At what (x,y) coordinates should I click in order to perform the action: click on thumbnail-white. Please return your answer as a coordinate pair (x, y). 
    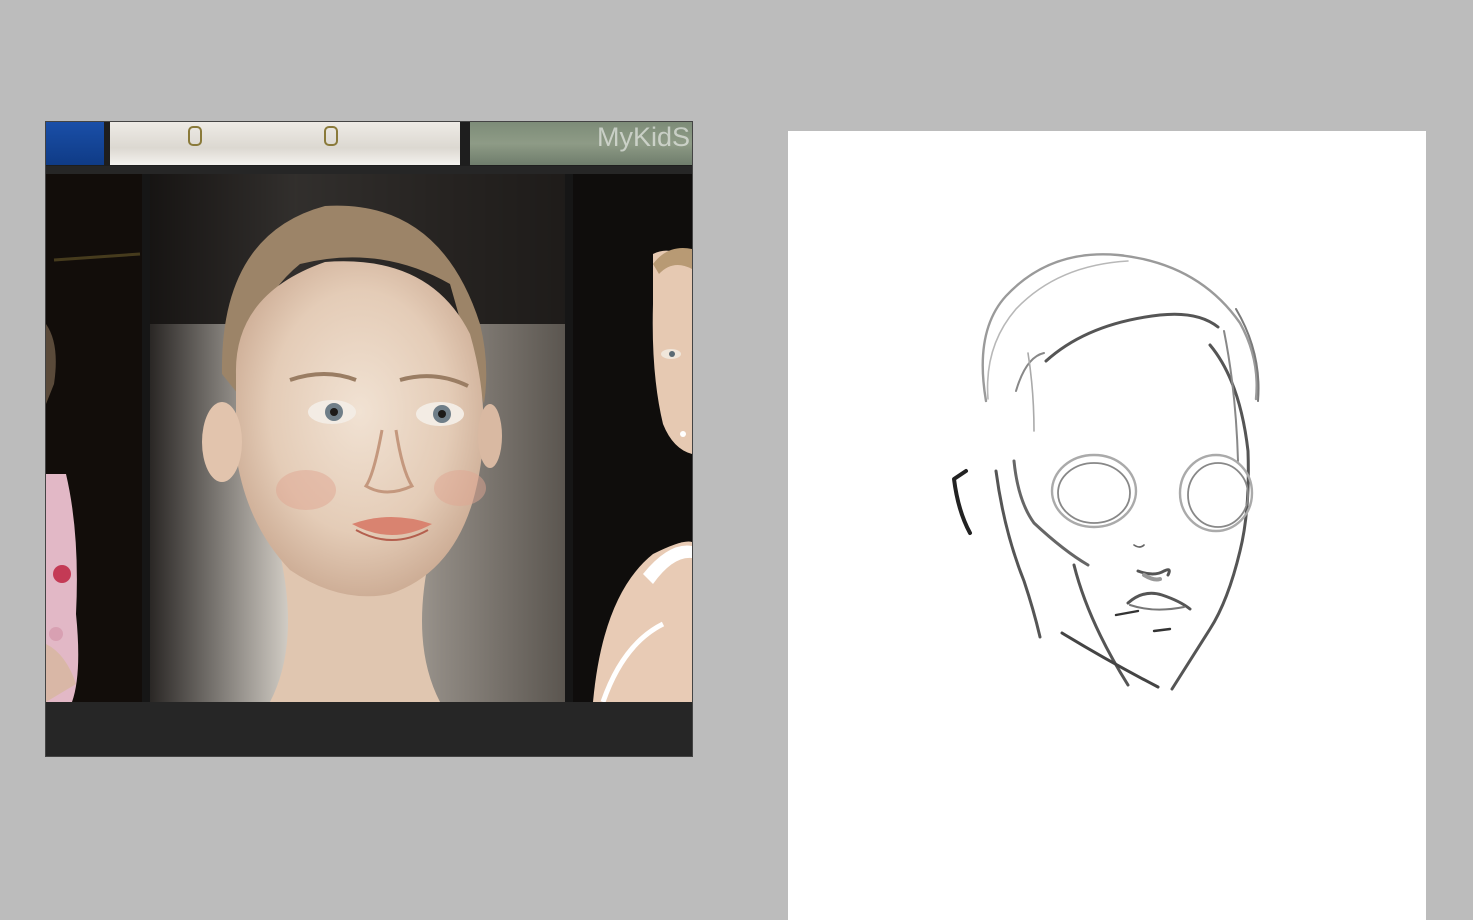
    Looking at the image, I should click on (285, 143).